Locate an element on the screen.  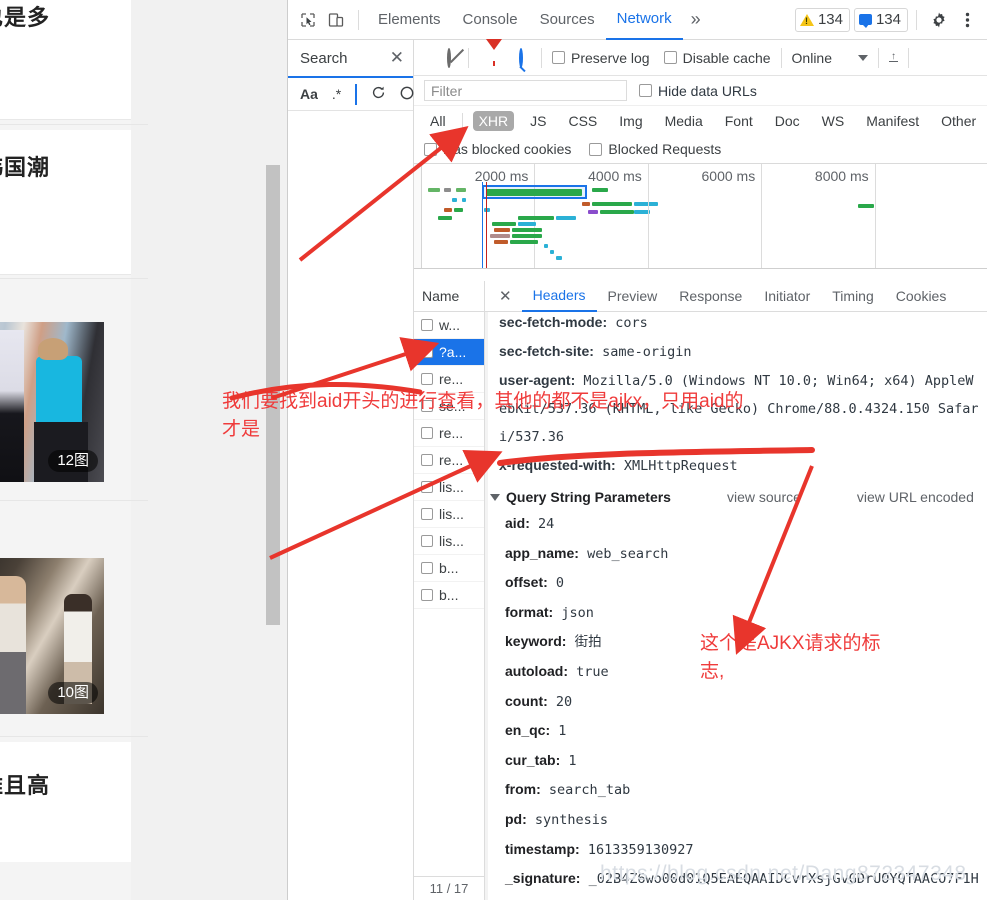
disable-cache-checkbox: Disable cache is located at coordinates (717, 58).